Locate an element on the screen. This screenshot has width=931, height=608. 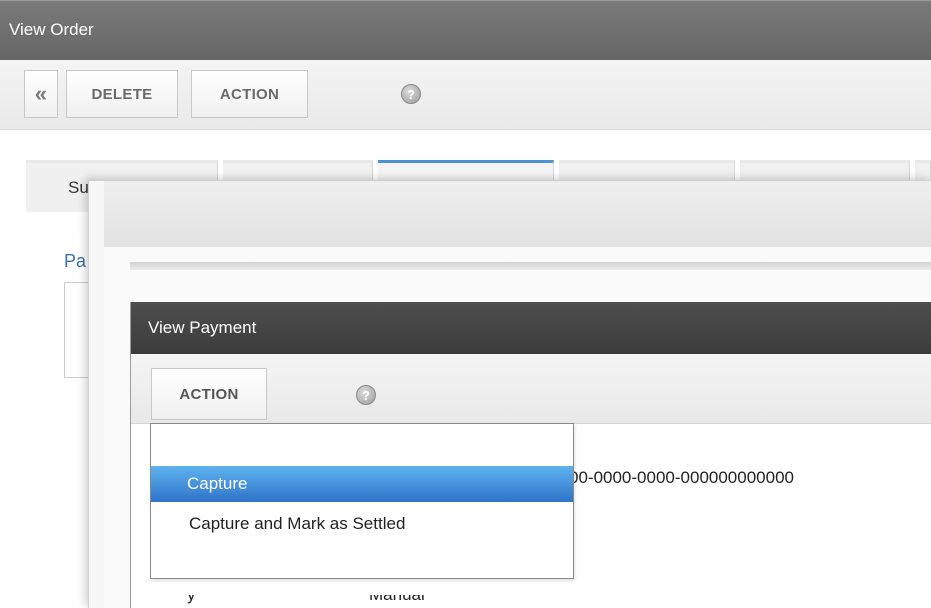
action-dropdown-menu: Capture Capture and Mark as Settled is located at coordinates (362, 501).